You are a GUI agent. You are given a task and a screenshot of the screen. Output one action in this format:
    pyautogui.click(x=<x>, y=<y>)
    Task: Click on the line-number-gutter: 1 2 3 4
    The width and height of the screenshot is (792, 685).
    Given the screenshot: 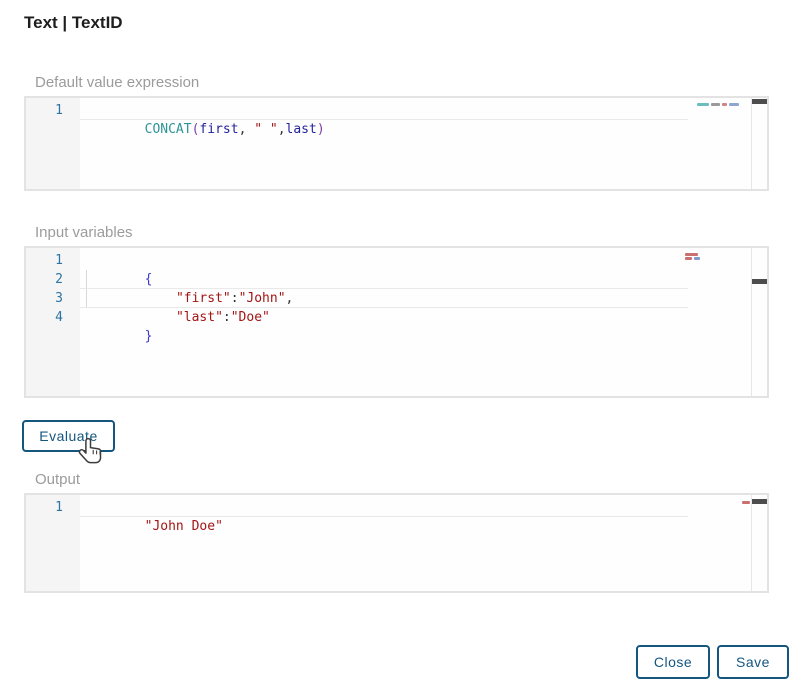 What is the action you would take?
    pyautogui.click(x=53, y=322)
    